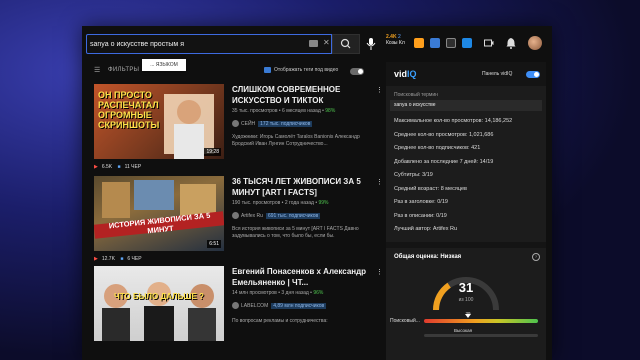 This screenshot has width=640, height=360. What do you see at coordinates (108, 259) in the screenshot?
I see `likes-2: 12.7K` at bounding box center [108, 259].